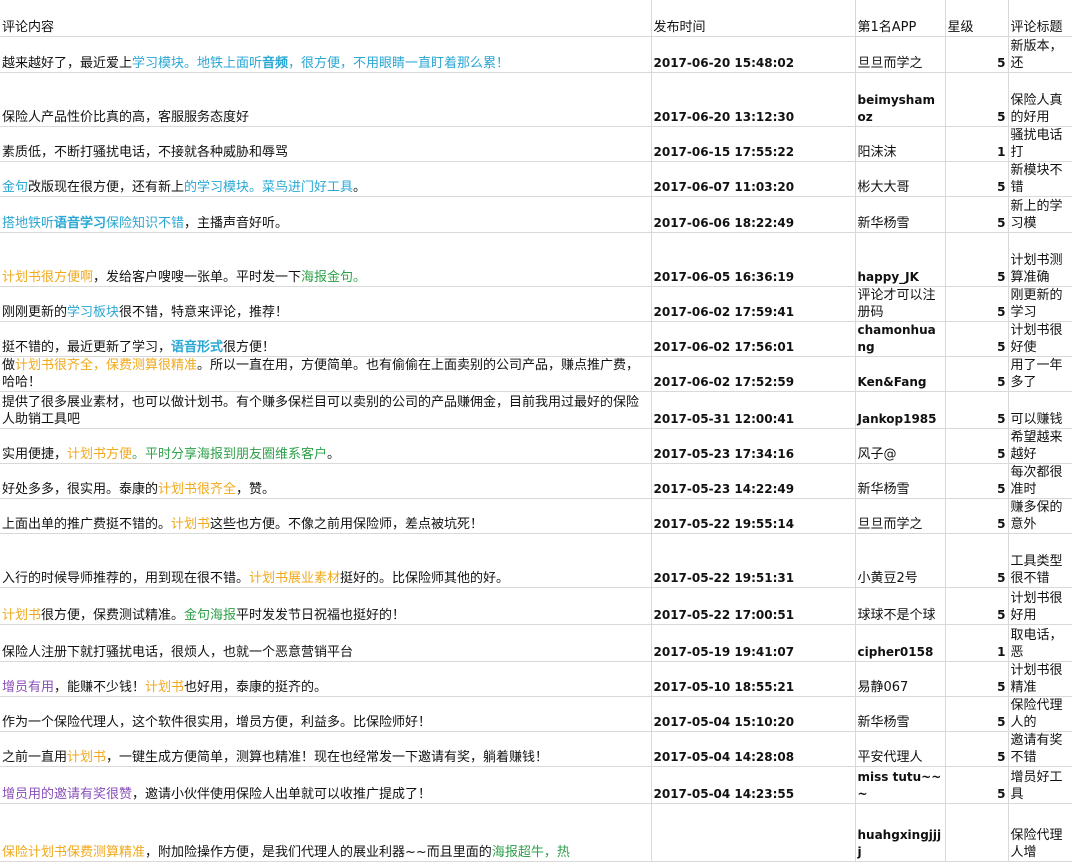 This screenshot has height=862, width=1072. What do you see at coordinates (334, 454) in the screenshot?
I see `review-text-segment: 。` at bounding box center [334, 454].